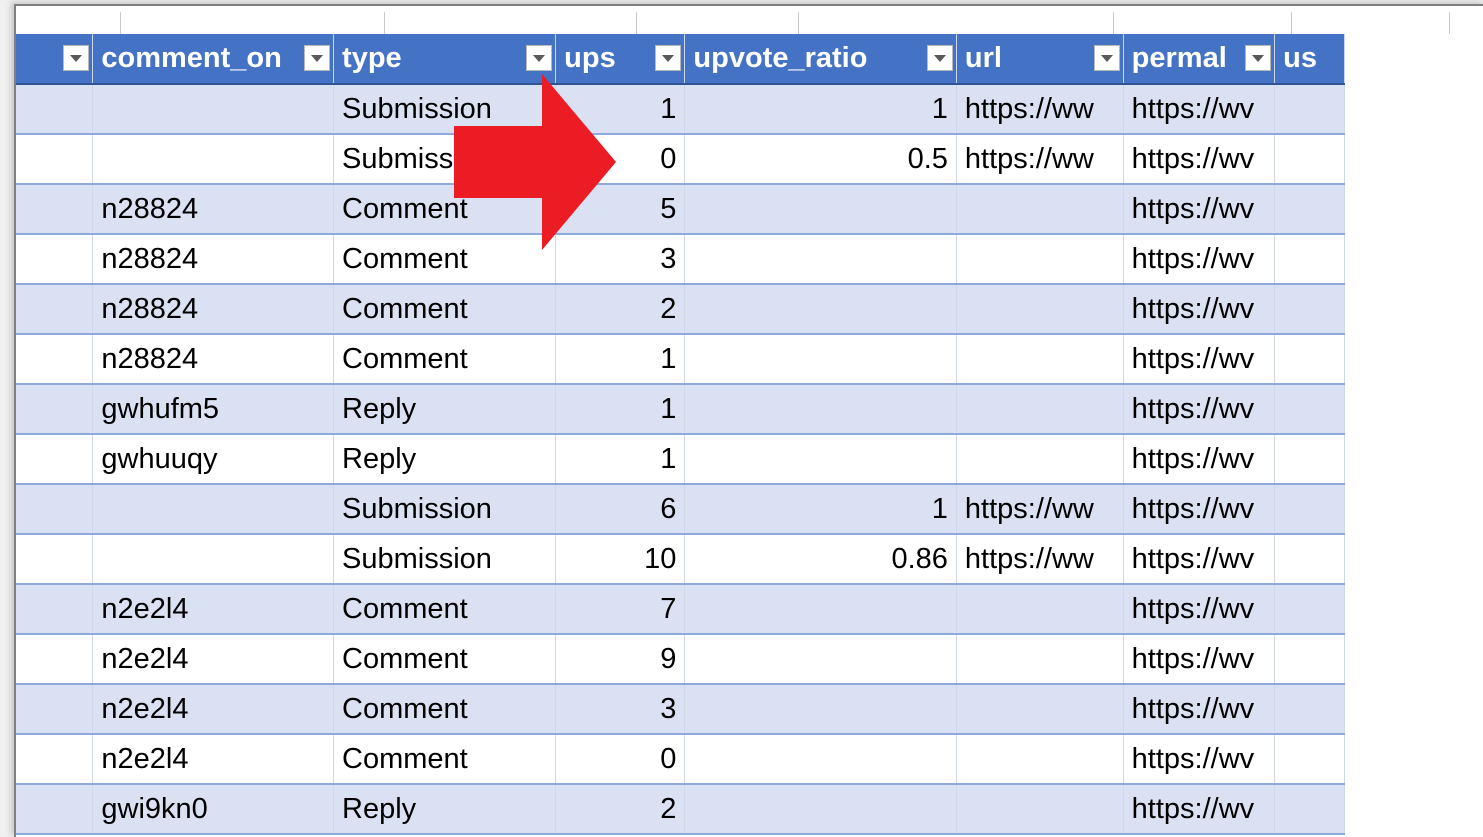 The height and width of the screenshot is (837, 1483). What do you see at coordinates (820, 559) in the screenshot?
I see `cell-upvote-ratio: 0.86` at bounding box center [820, 559].